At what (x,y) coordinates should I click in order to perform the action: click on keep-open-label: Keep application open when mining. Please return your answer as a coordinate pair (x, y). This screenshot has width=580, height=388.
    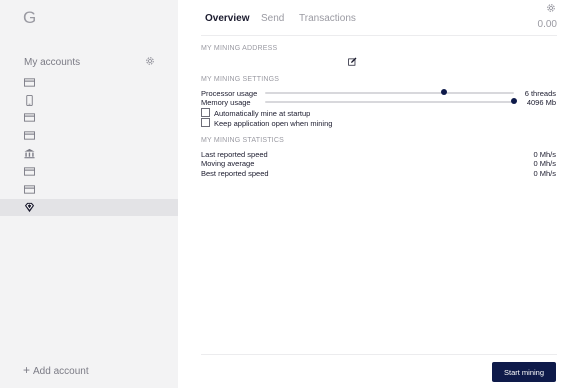
    Looking at the image, I should click on (273, 123).